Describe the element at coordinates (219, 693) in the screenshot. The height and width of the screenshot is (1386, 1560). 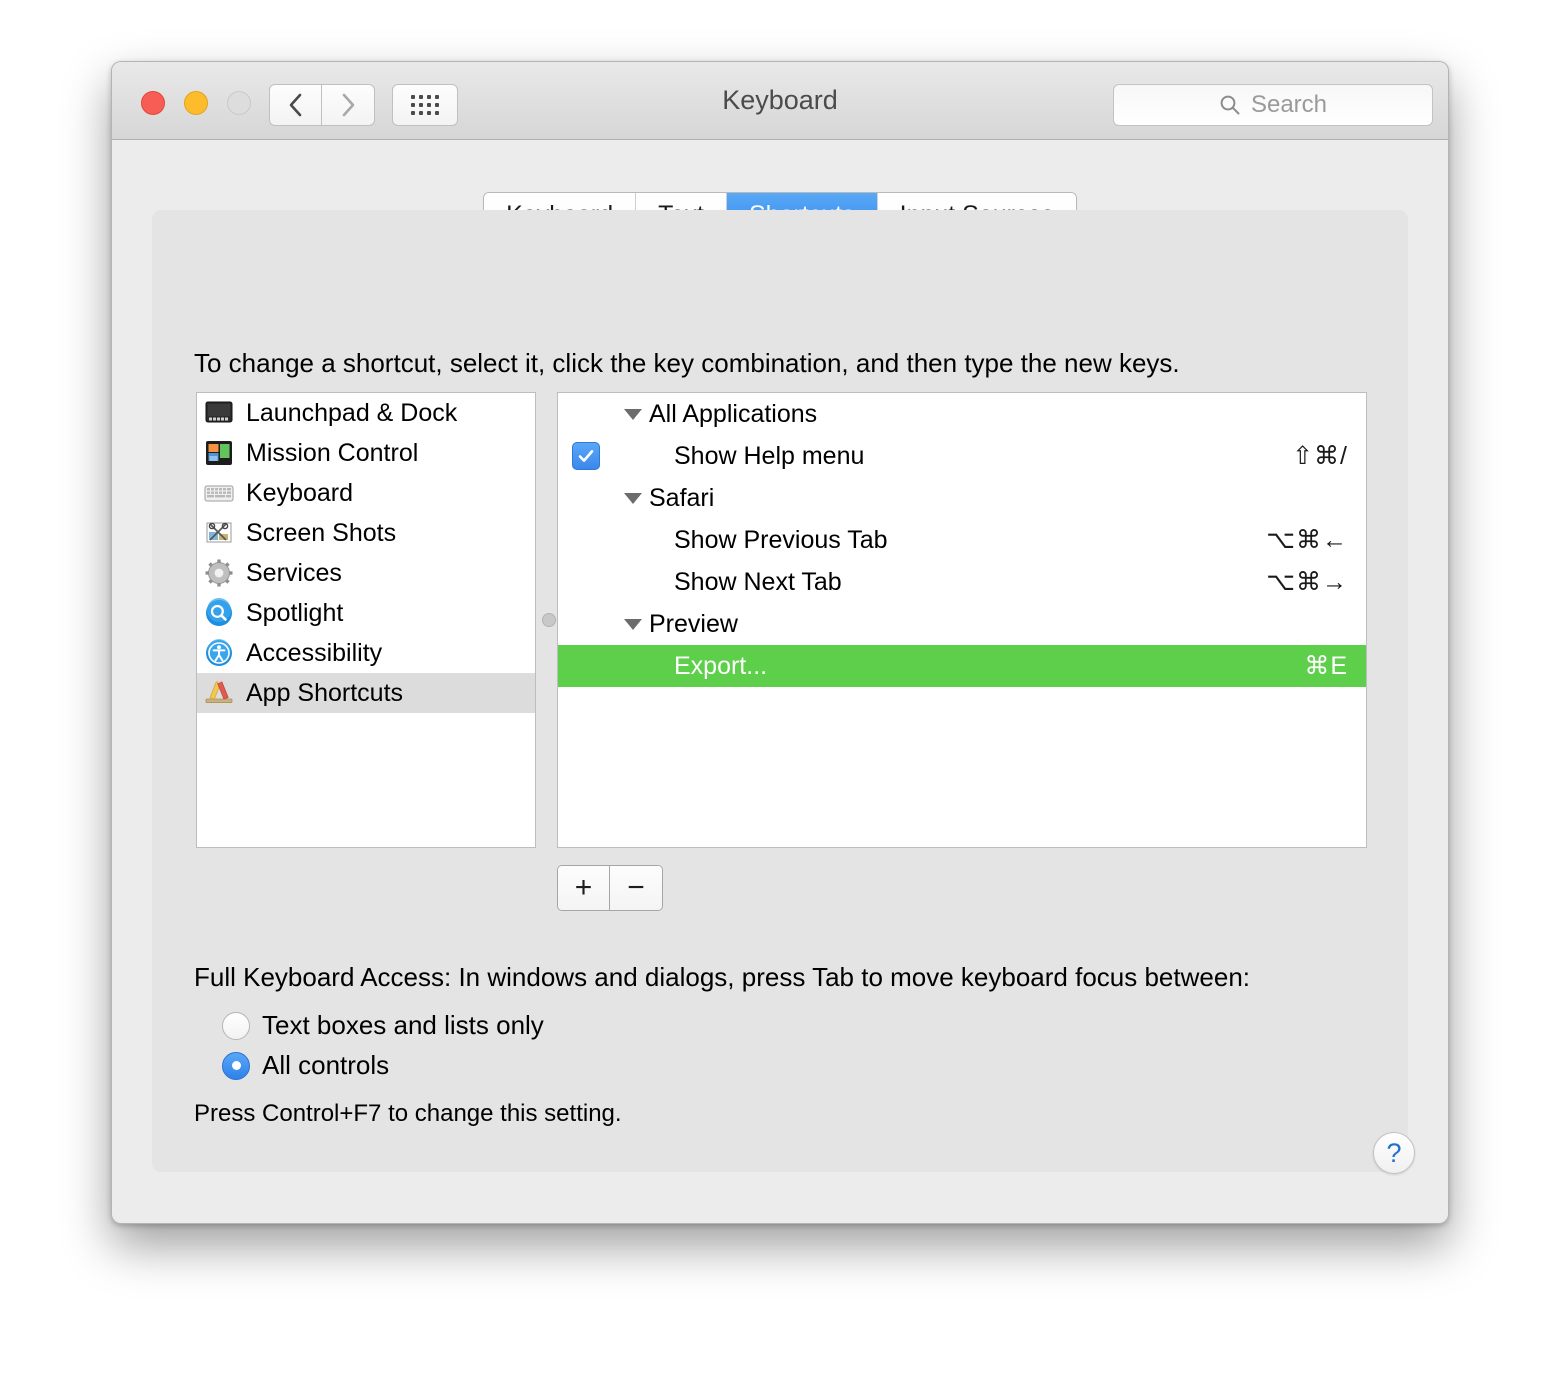
I see `app-shortcuts-icon` at that location.